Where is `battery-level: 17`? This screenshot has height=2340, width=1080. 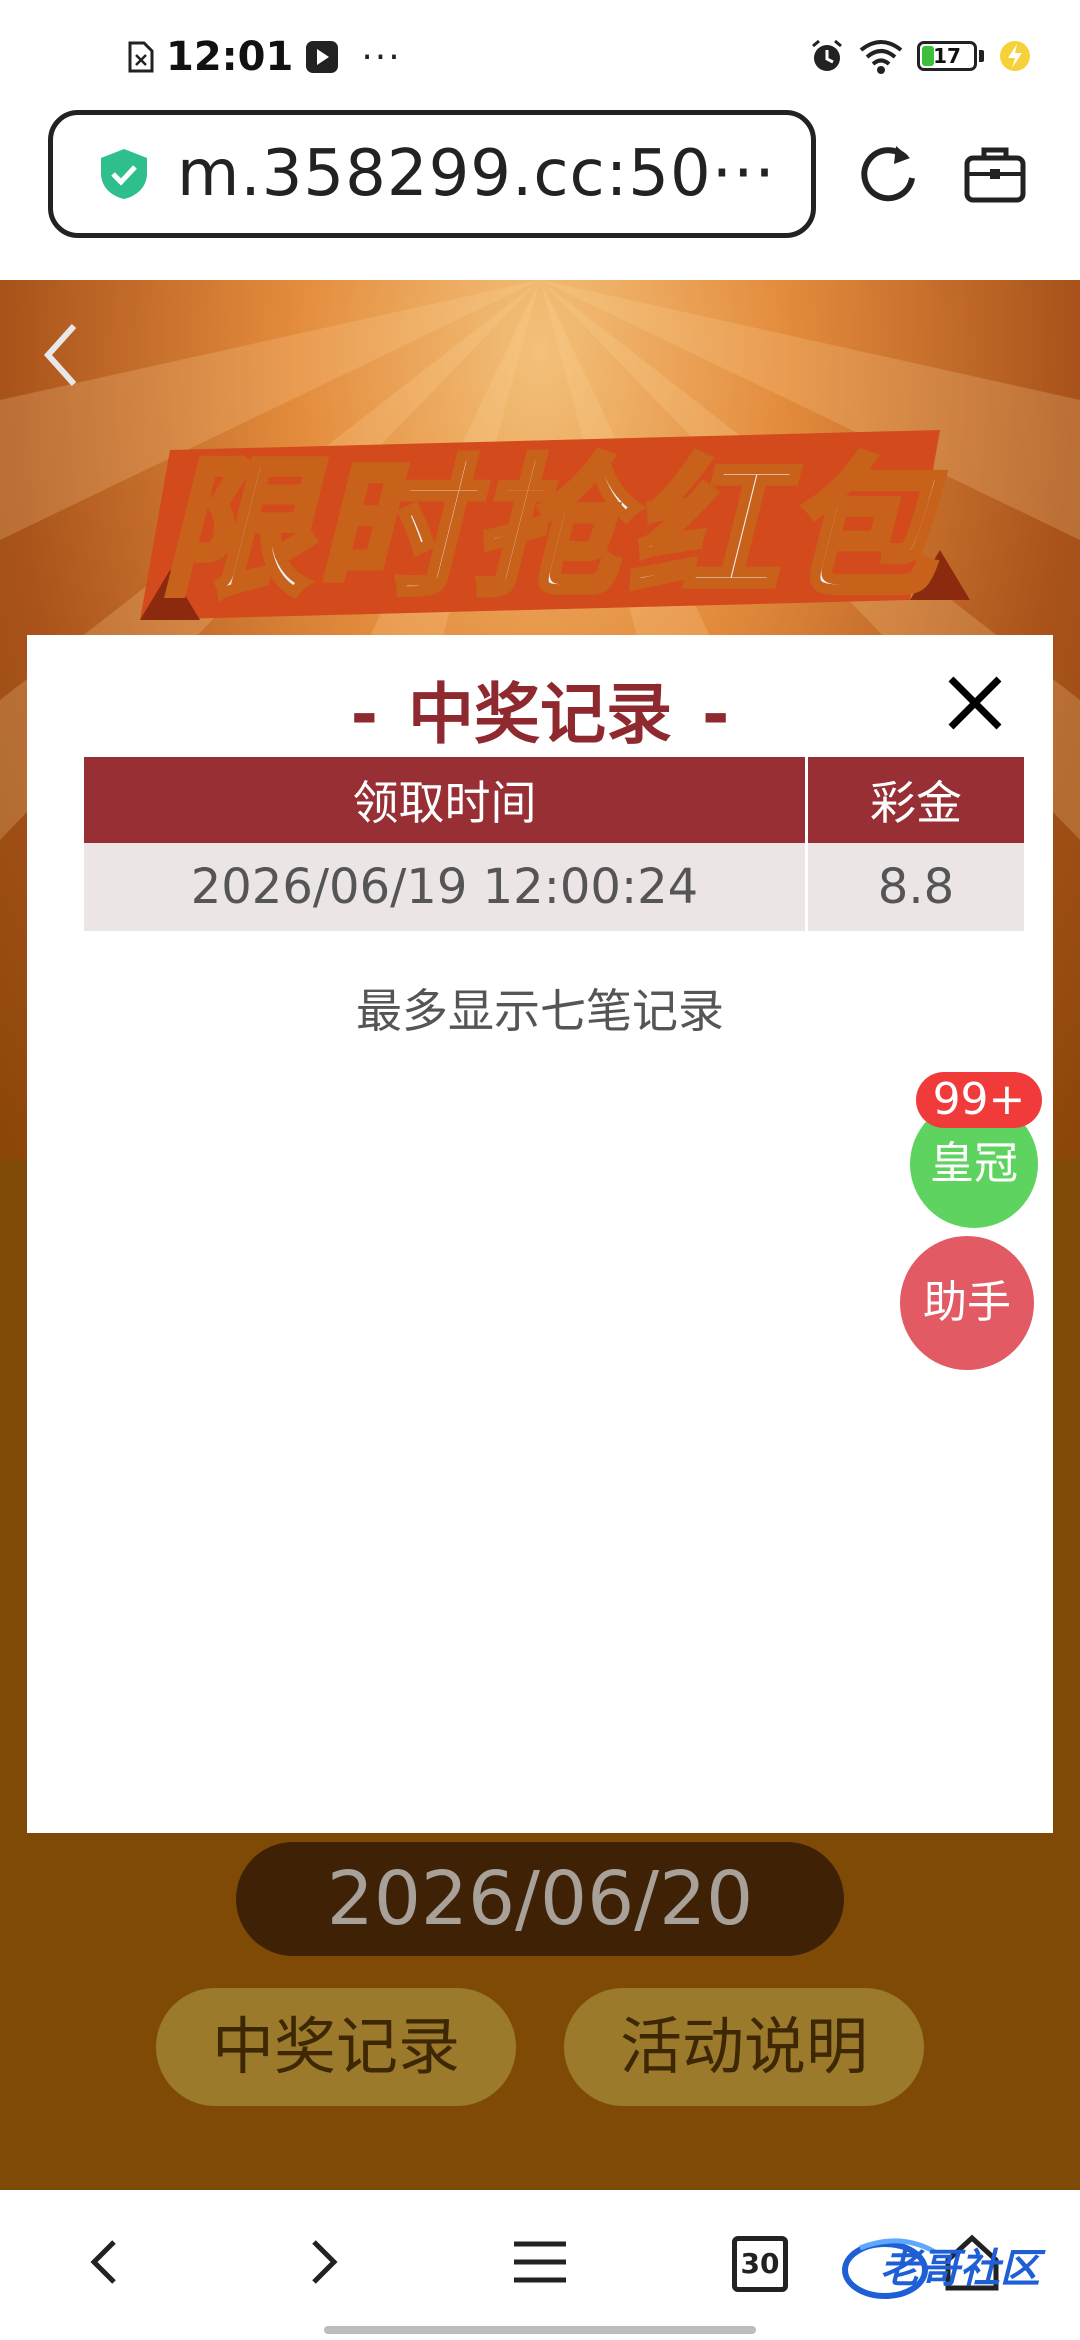
battery-level: 17 is located at coordinates (947, 56).